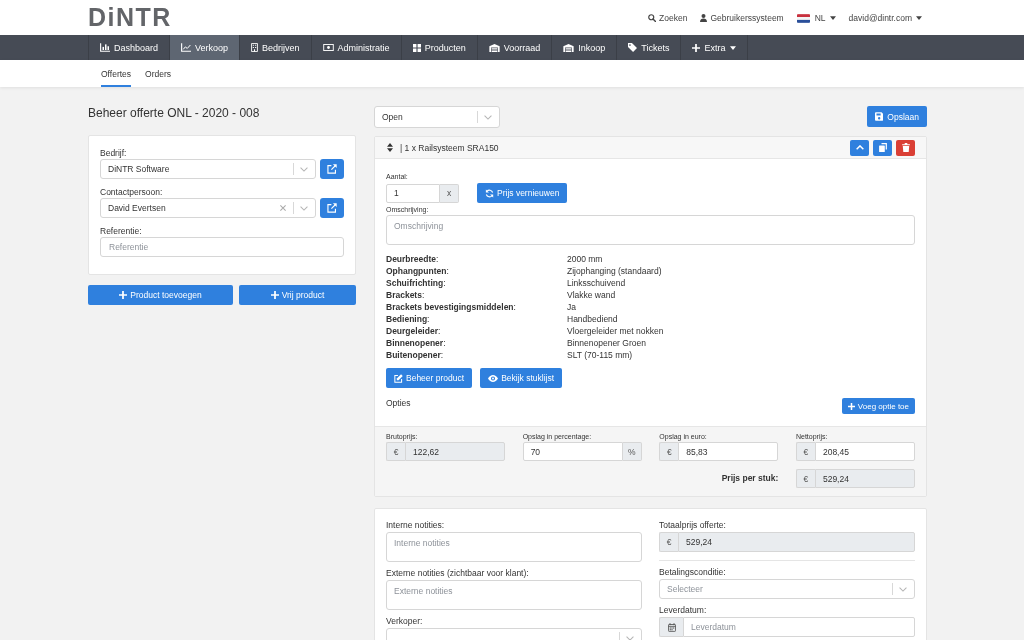 Image resolution: width=1024 pixels, height=640 pixels. I want to click on free-product-button: Vrij product, so click(297, 295).